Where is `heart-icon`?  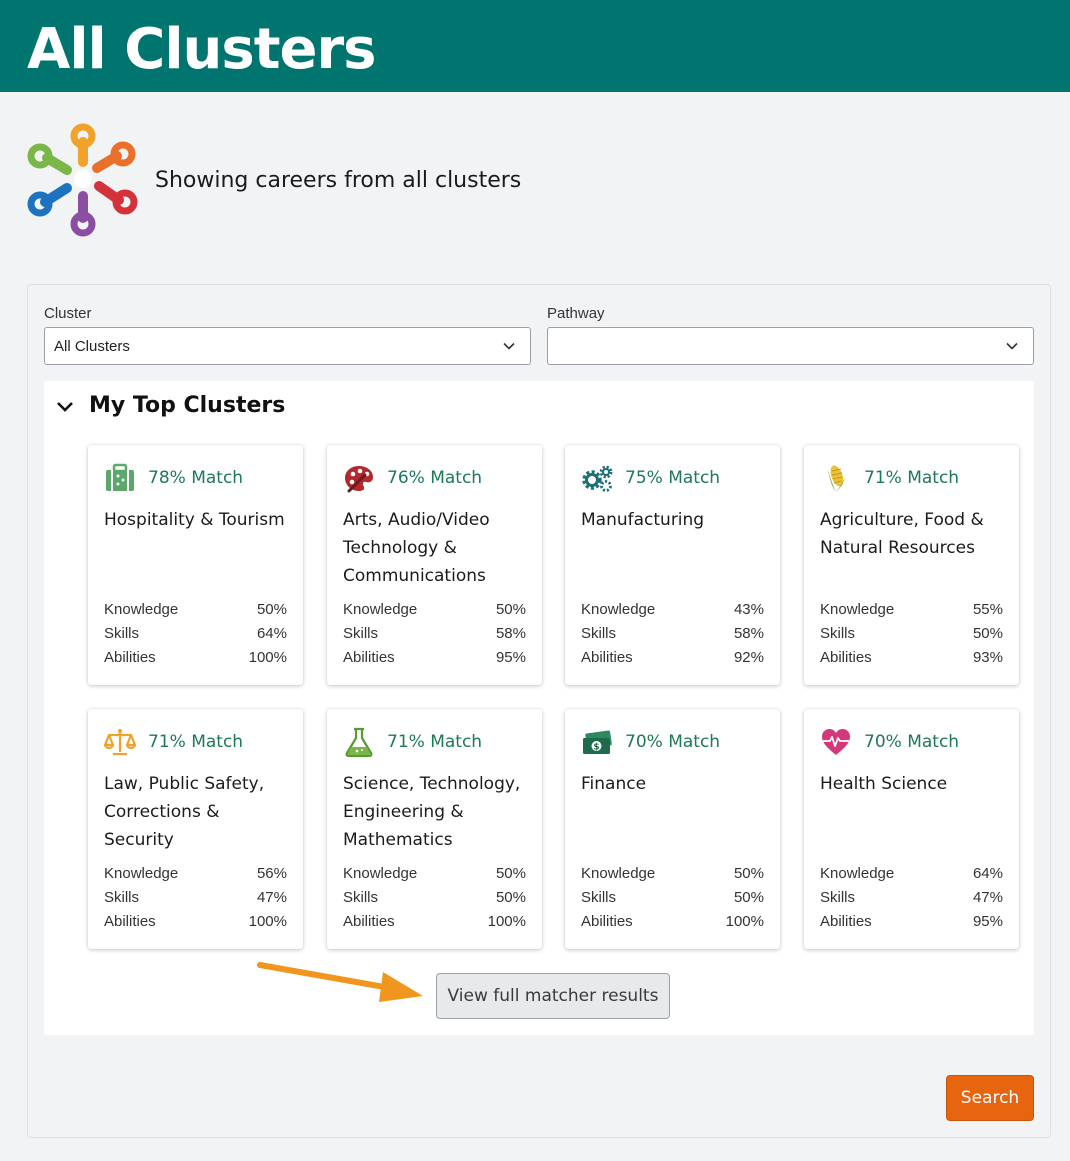
heart-icon is located at coordinates (836, 742).